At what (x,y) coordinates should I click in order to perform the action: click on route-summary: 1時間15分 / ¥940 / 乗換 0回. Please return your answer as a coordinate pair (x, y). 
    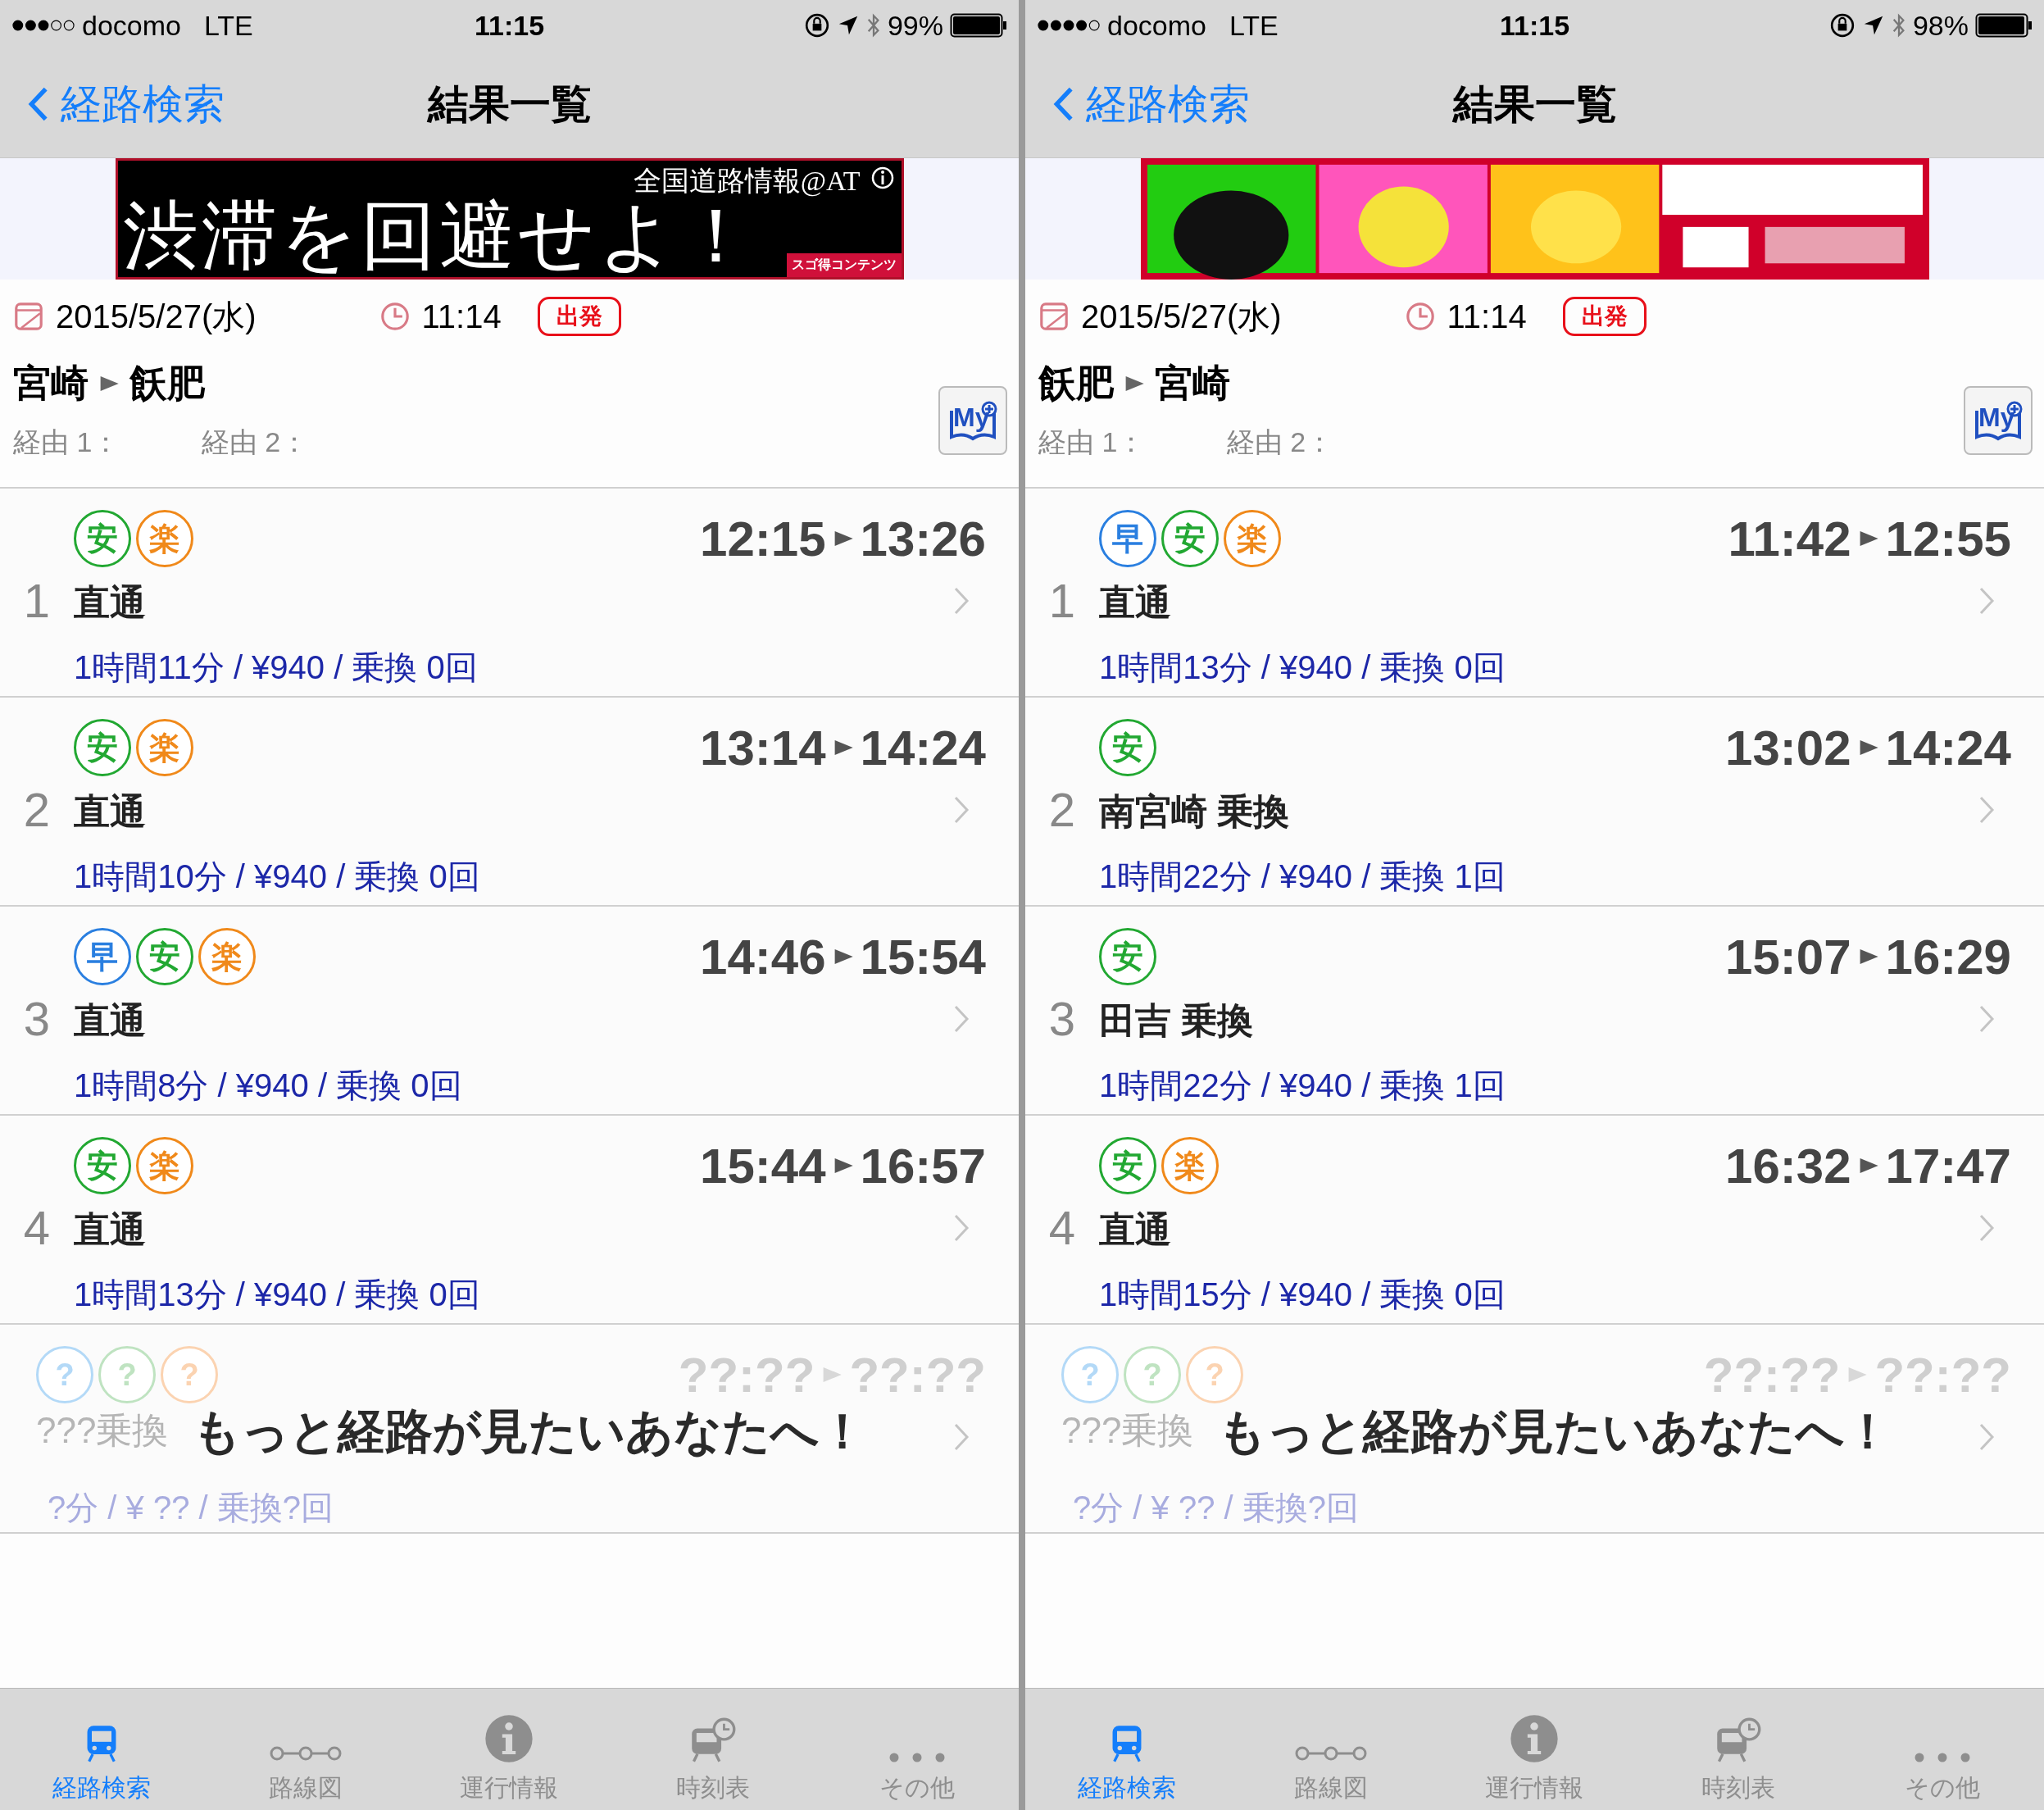
    Looking at the image, I should click on (1302, 1295).